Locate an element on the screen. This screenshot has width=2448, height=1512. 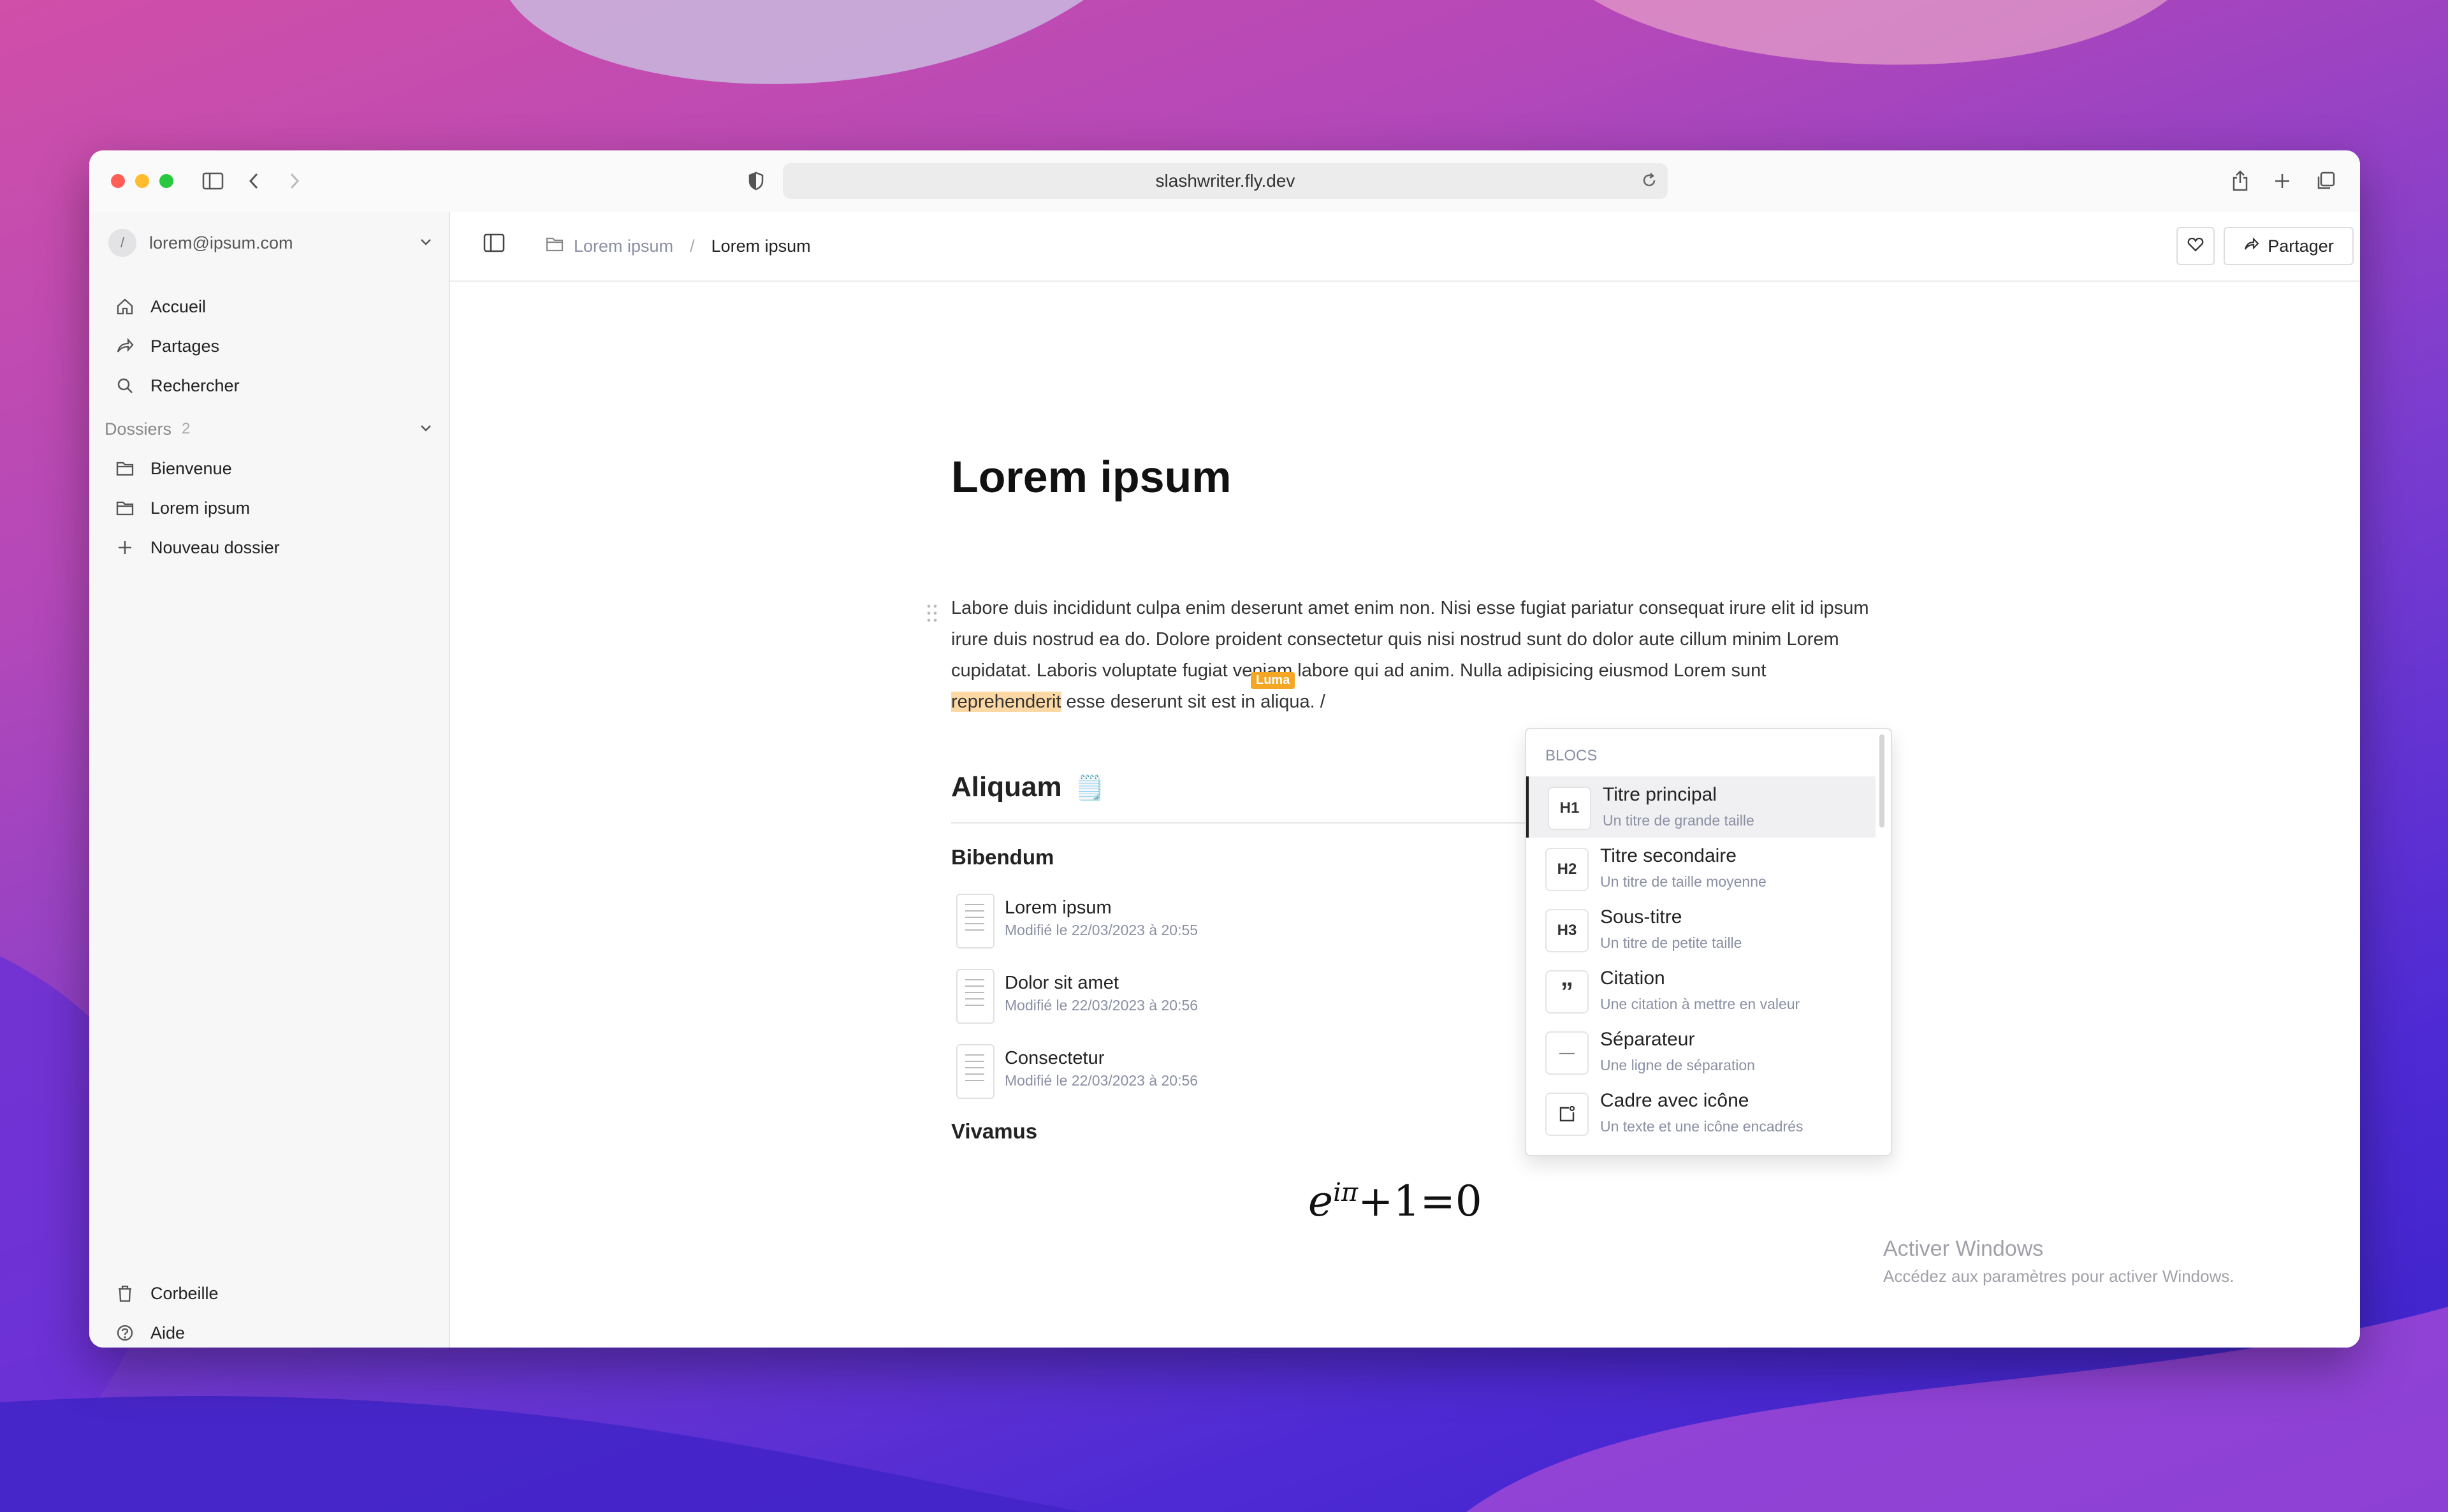
heading-1-icon: H1 is located at coordinates (1569, 808).